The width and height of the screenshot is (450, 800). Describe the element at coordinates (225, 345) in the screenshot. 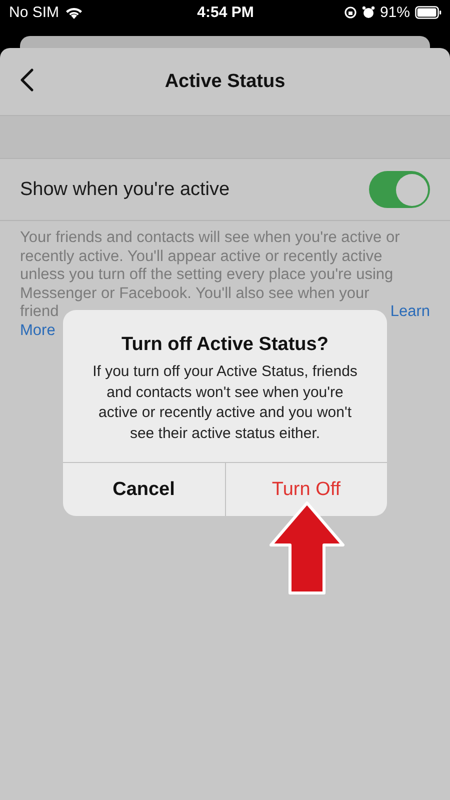

I see `dialog-title: Turn off Active Status?` at that location.